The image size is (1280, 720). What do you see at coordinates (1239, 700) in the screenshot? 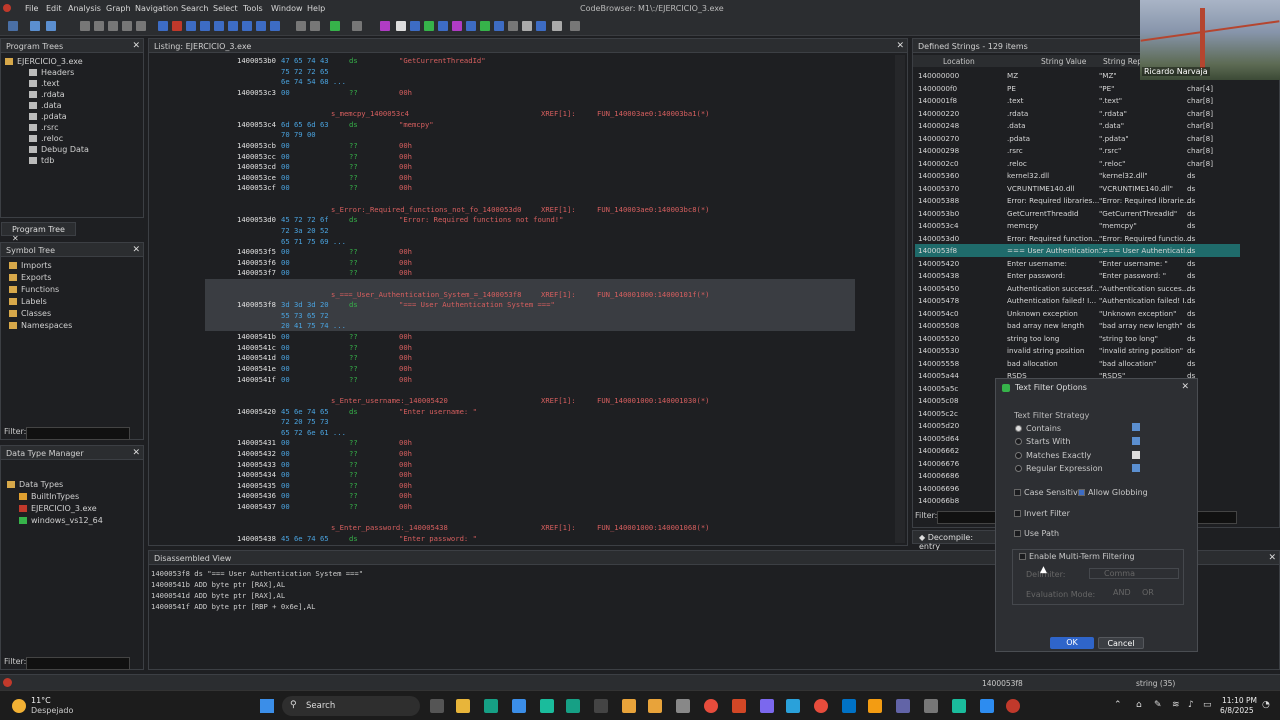
I see `clock-time: 11:10 PM` at bounding box center [1239, 700].